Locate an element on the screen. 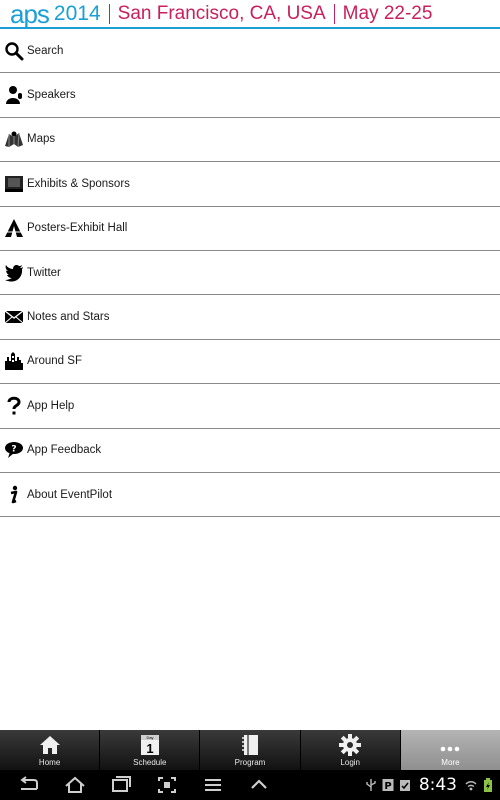 The height and width of the screenshot is (800, 500). usb-icon is located at coordinates (371, 785).